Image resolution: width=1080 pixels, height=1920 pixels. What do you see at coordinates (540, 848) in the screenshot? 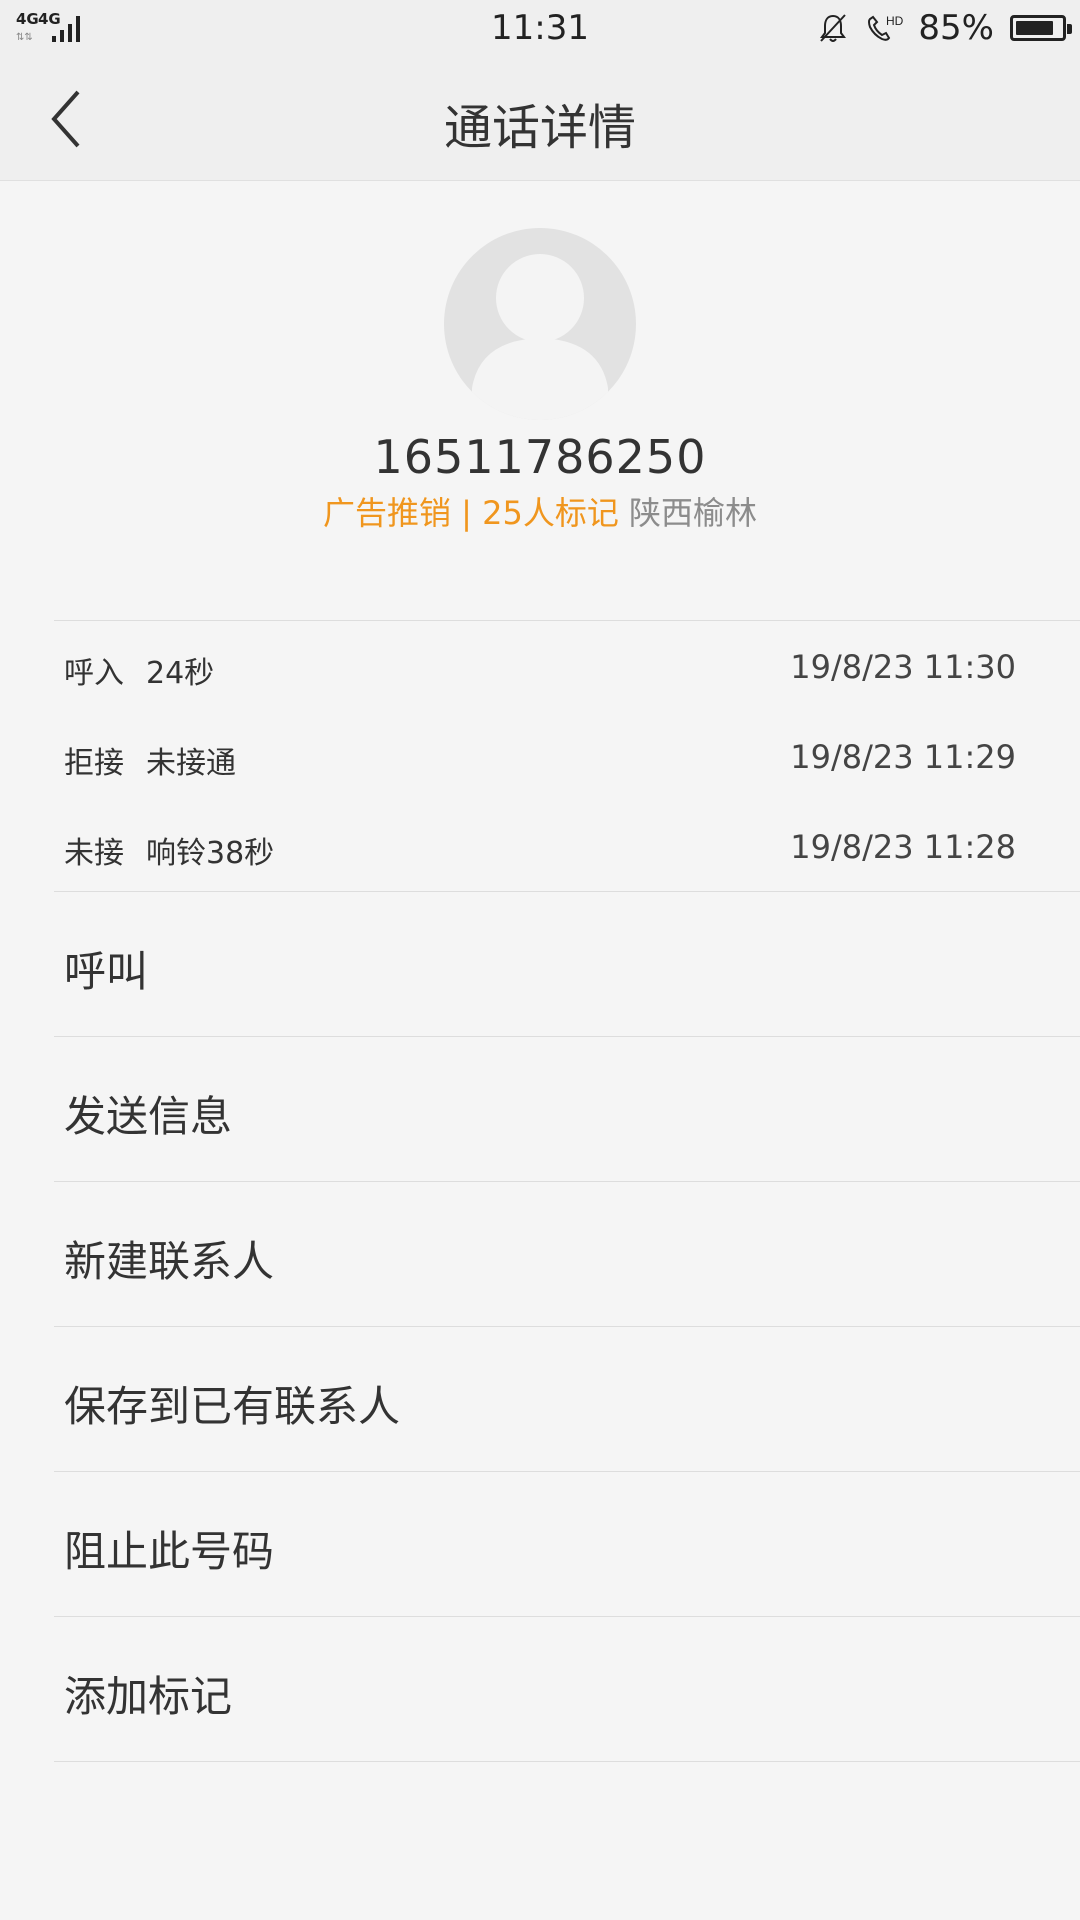
I see `call-log-row: 未接 响铃38秒 19/8/23 11:28` at bounding box center [540, 848].